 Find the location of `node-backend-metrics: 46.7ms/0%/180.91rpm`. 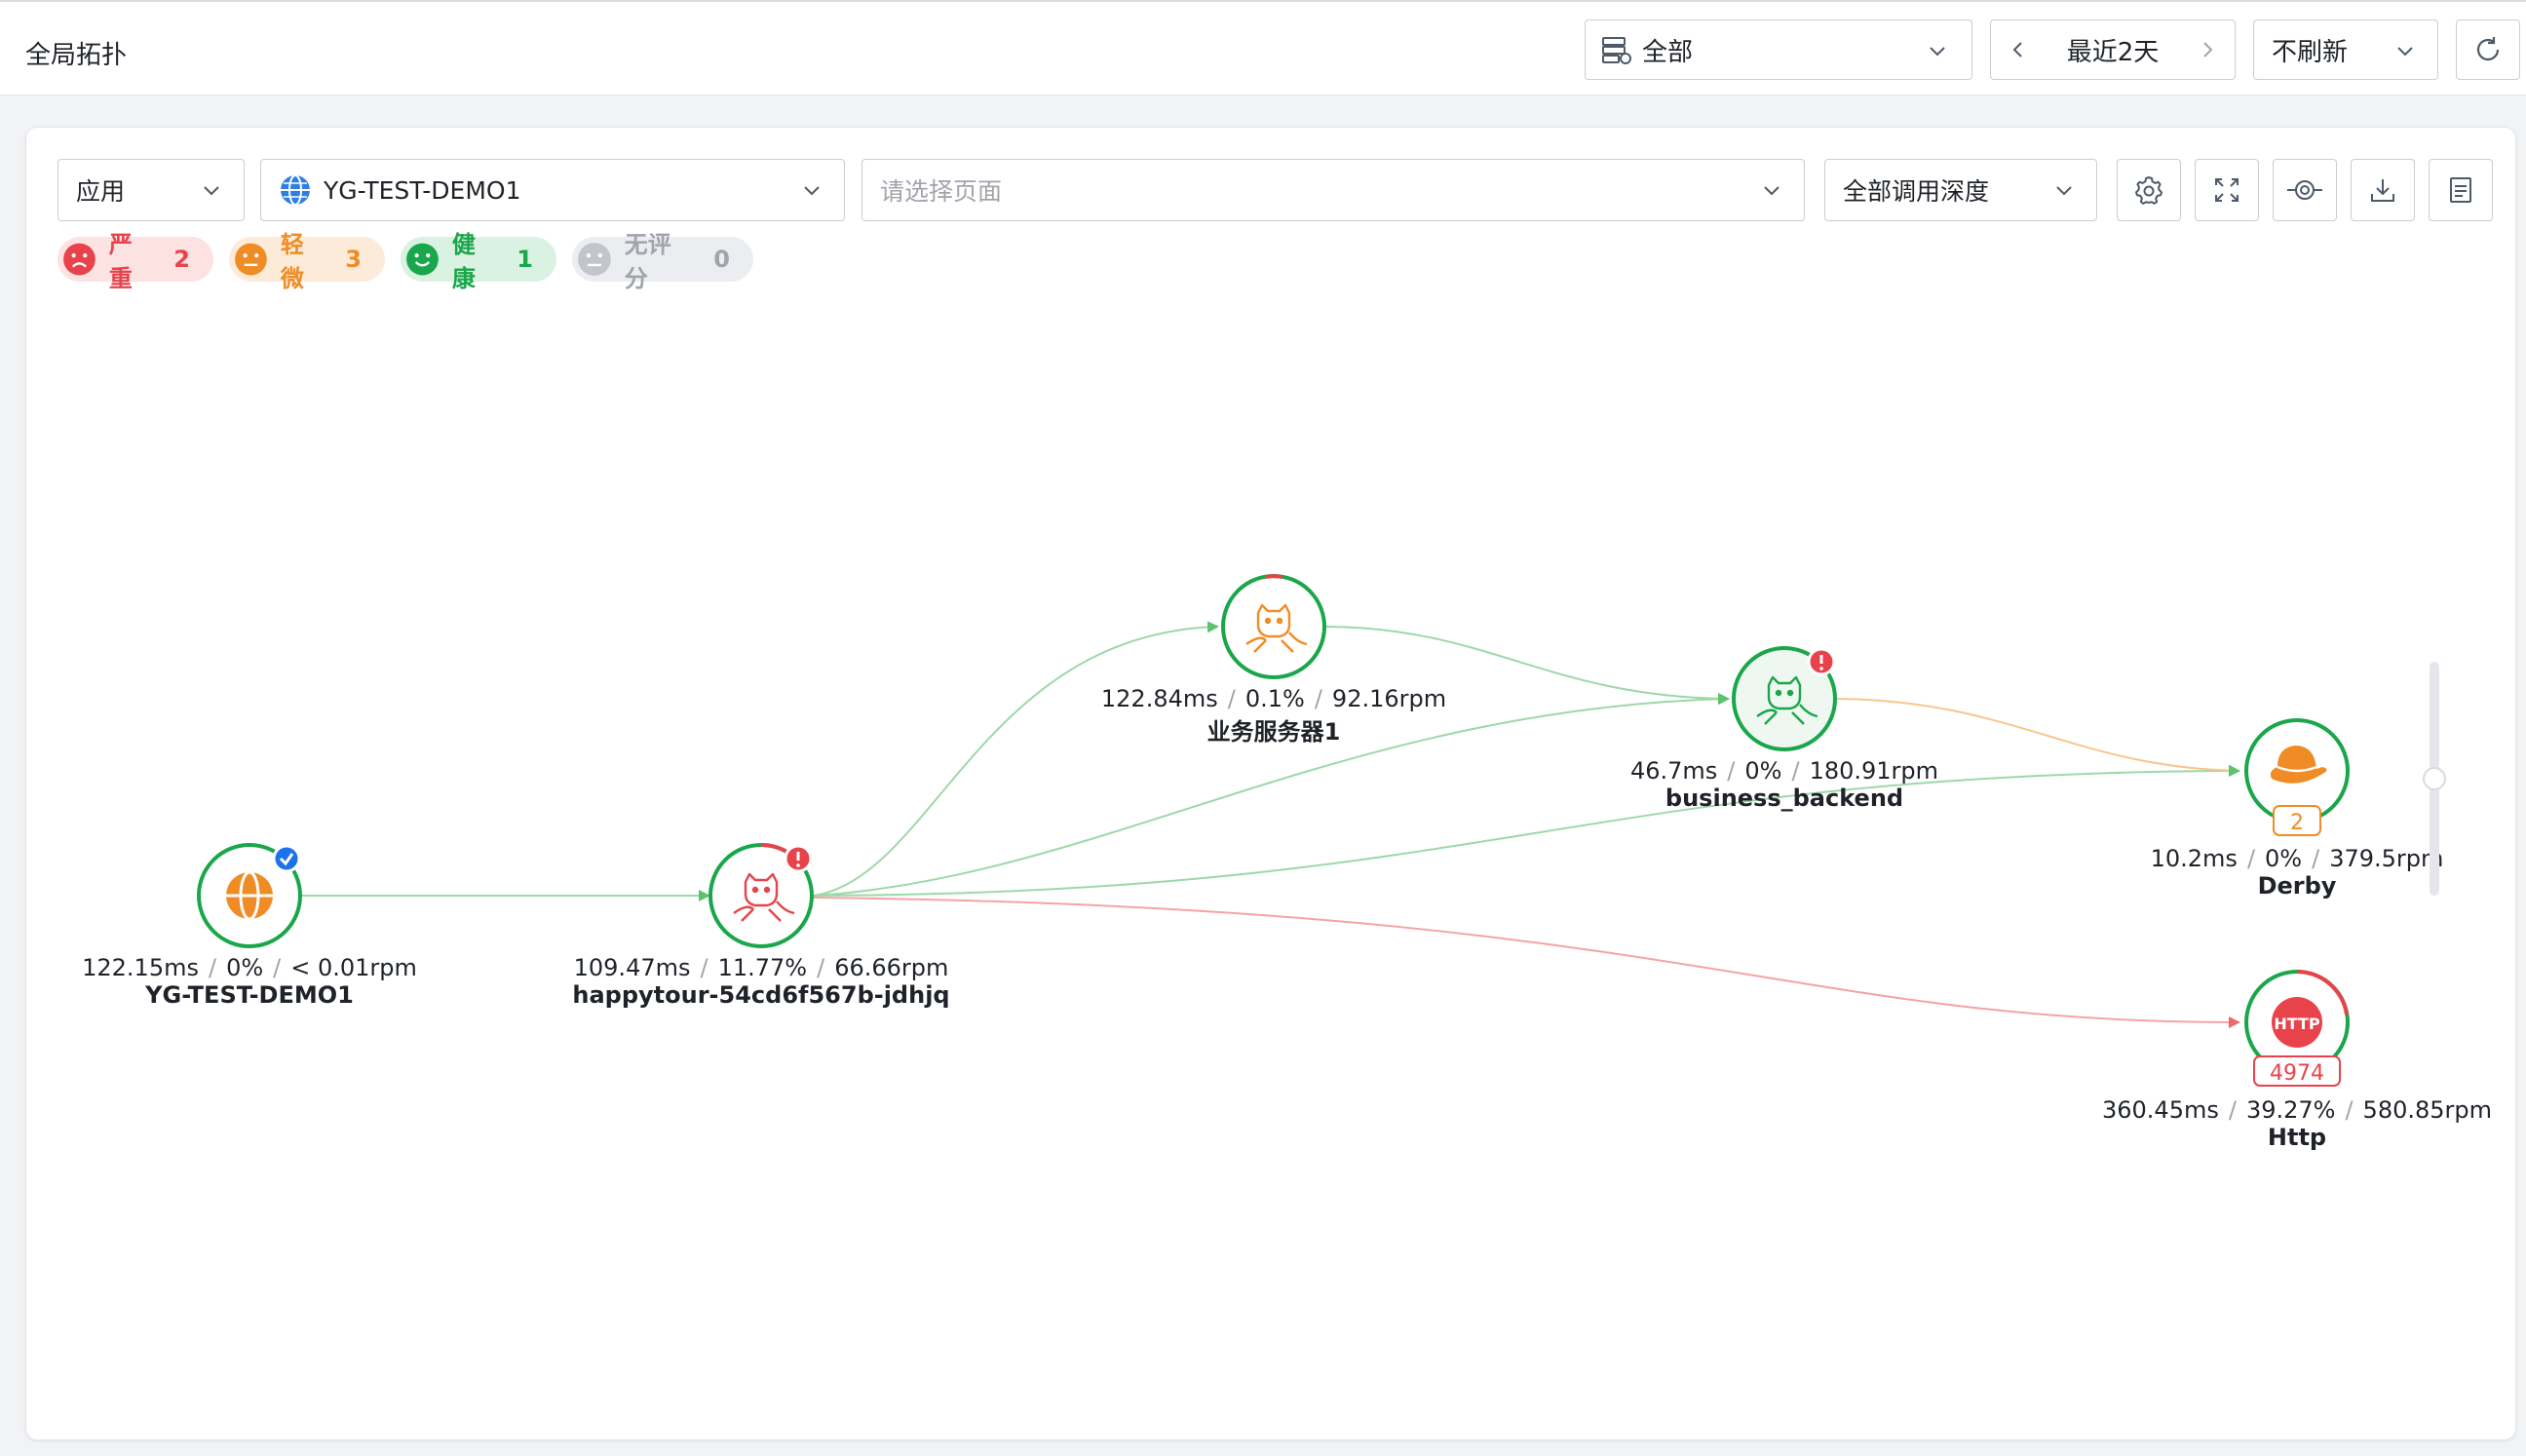

node-backend-metrics: 46.7ms/0%/180.91rpm is located at coordinates (1784, 771).